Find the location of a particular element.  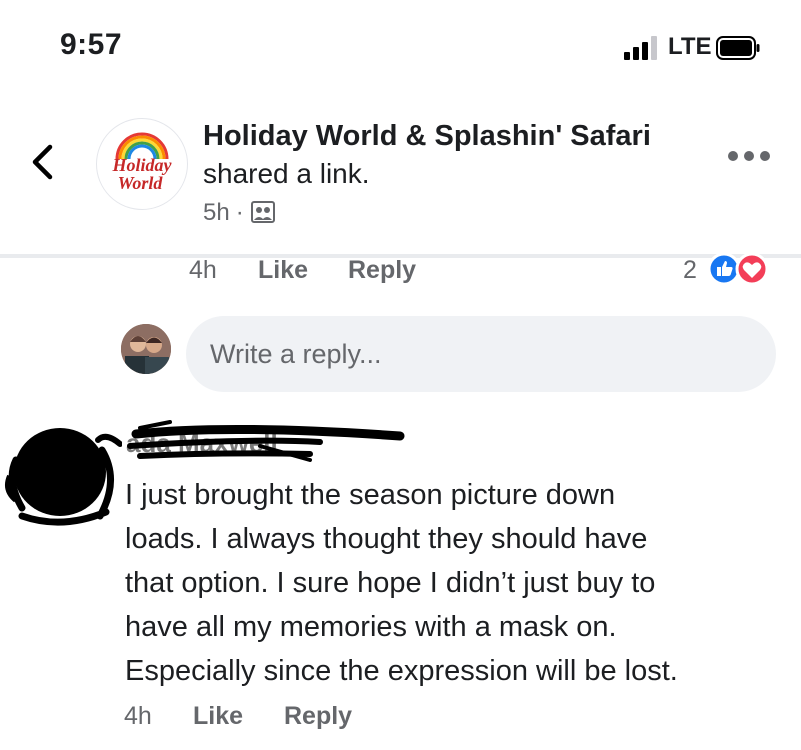

audience-icon is located at coordinates (263, 212).